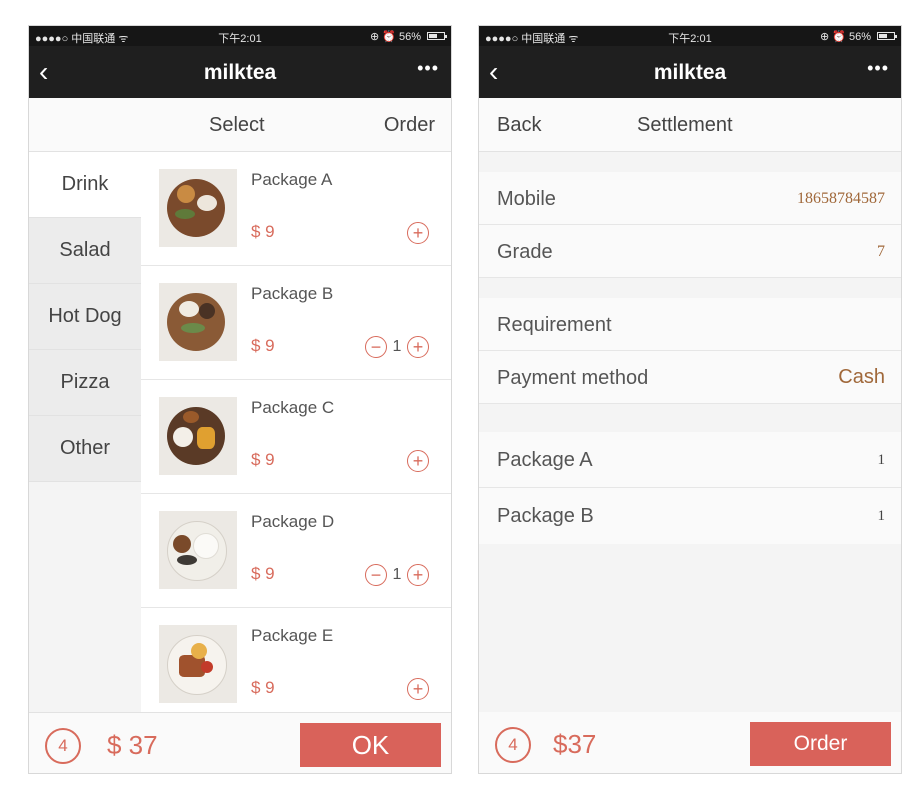  What do you see at coordinates (573, 378) in the screenshot?
I see `payment-method-label: Payment method` at bounding box center [573, 378].